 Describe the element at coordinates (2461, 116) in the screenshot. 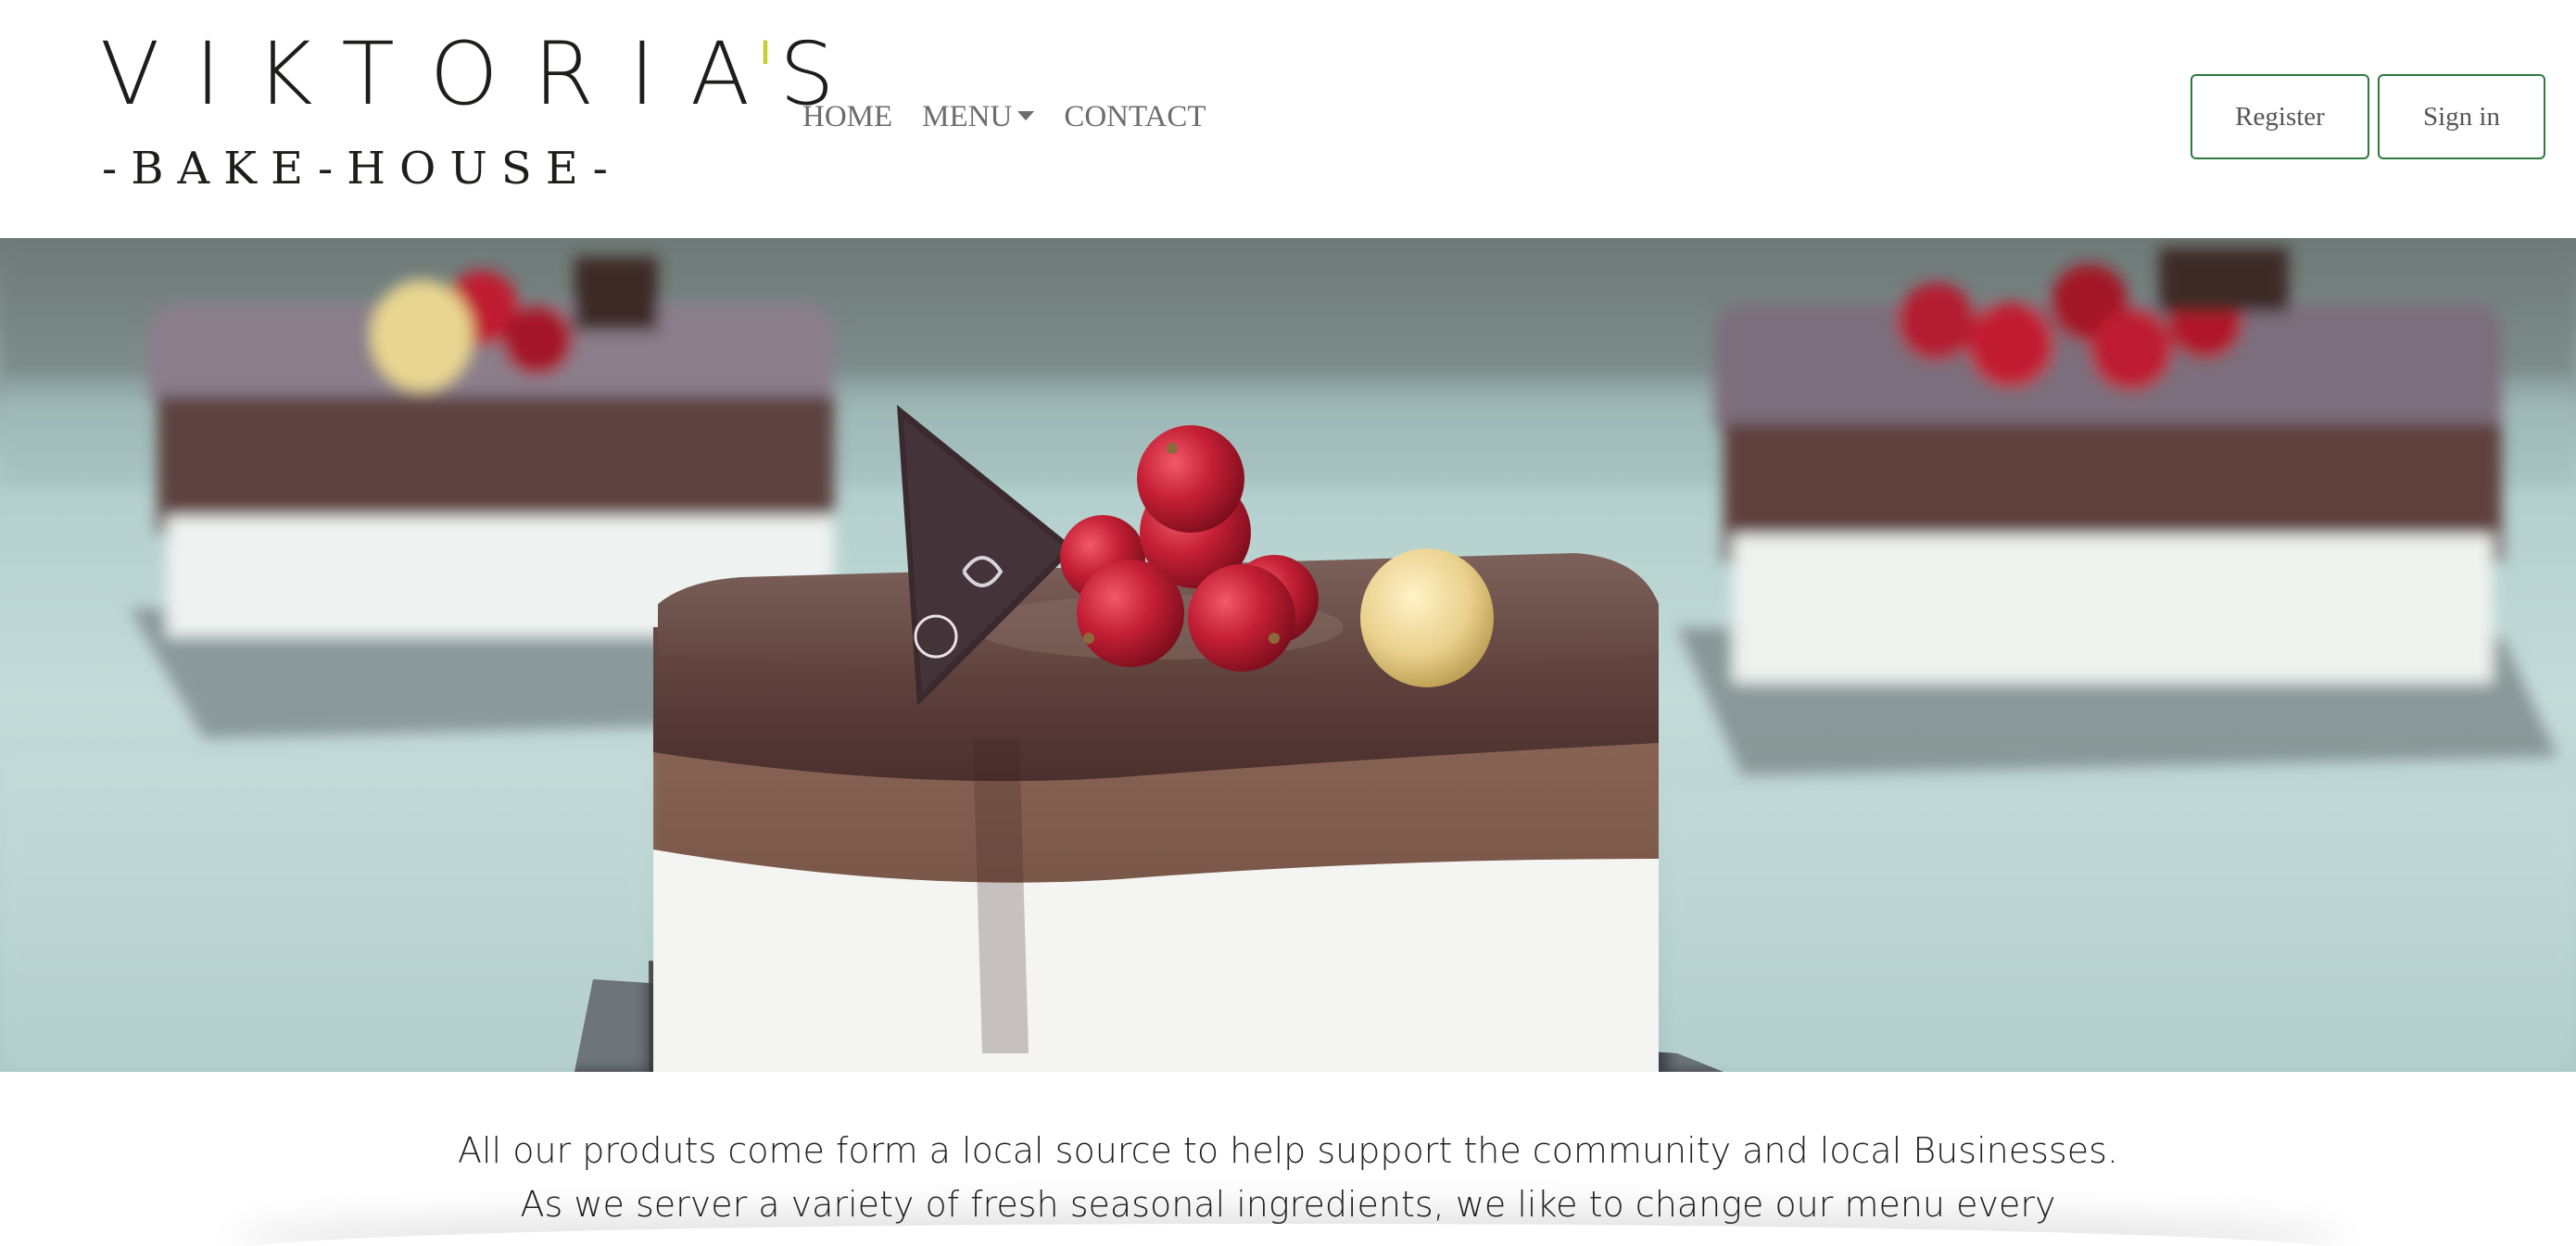

I see `sign-in-button: Sign in` at that location.